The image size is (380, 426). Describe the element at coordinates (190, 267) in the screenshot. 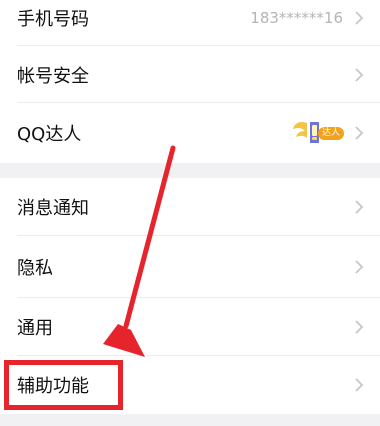

I see `settings-row-privacy: 隐私` at that location.